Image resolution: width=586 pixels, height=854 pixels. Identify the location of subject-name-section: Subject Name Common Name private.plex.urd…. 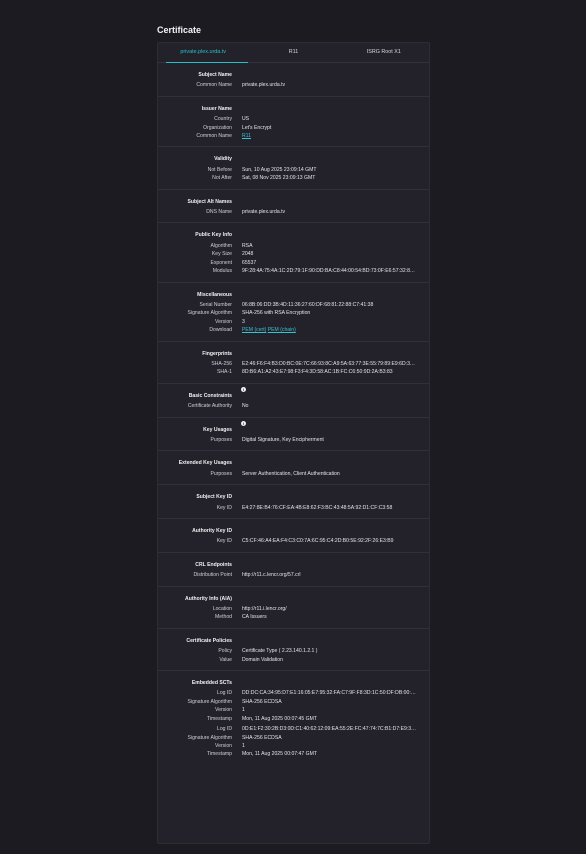
(293, 80).